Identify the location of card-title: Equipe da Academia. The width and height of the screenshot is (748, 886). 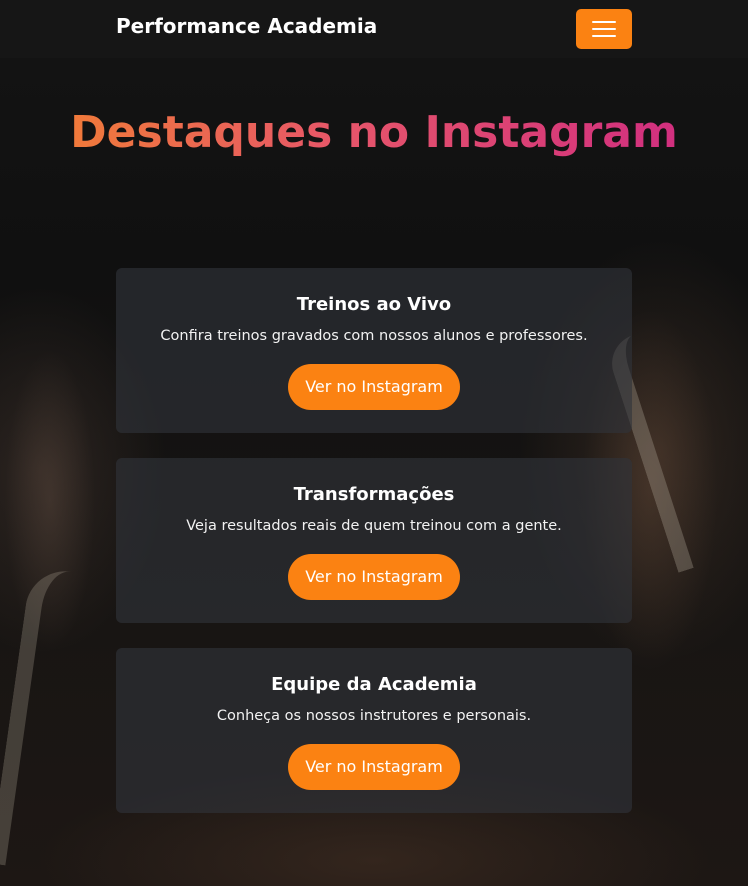
(374, 684).